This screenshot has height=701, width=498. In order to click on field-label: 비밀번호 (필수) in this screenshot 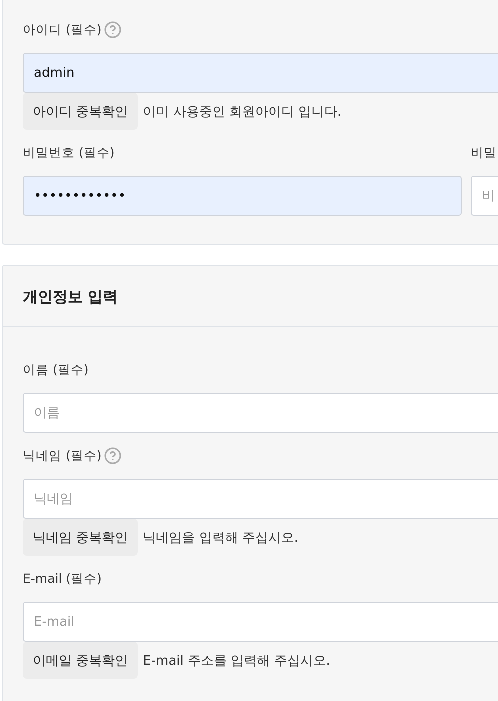, I will do `click(69, 153)`.